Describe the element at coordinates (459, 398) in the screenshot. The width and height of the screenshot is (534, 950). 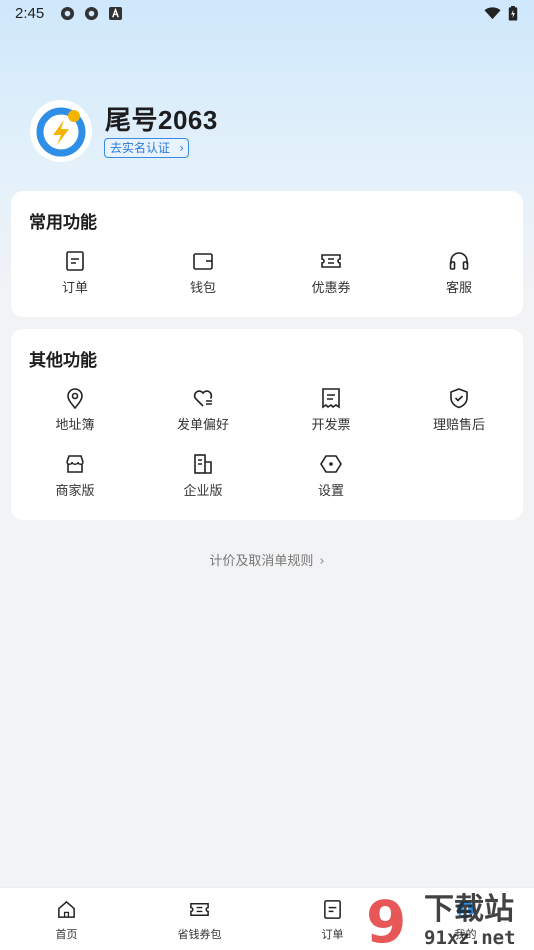
I see `shield-check-icon` at that location.